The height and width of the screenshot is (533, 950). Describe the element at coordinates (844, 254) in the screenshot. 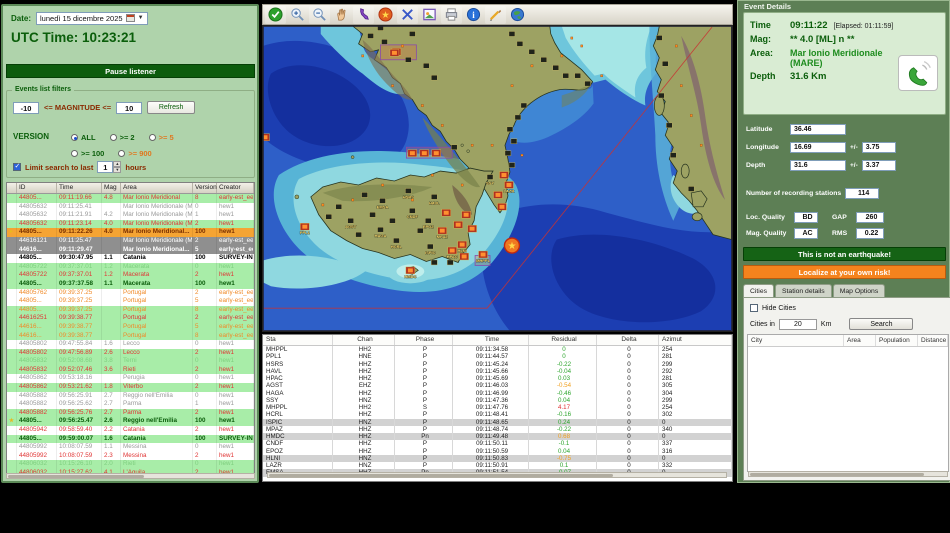

I see `not-earthquake-button: This is not an earthquake!` at that location.